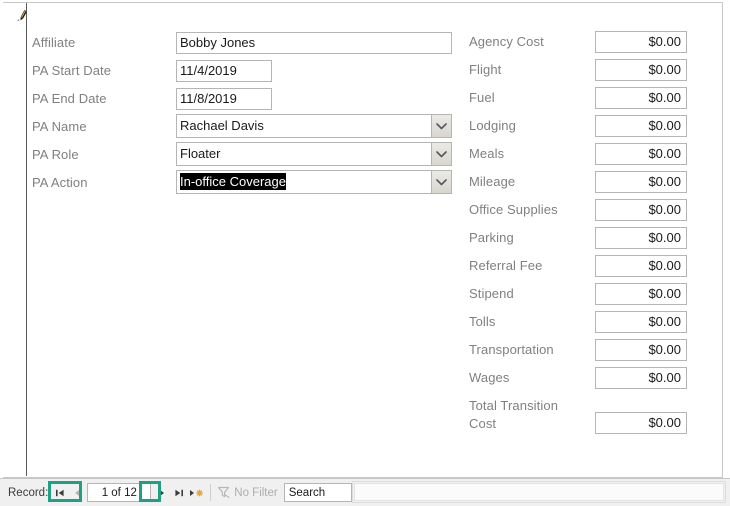 This screenshot has height=506, width=730. What do you see at coordinates (211, 492) in the screenshot?
I see `nav-separator` at bounding box center [211, 492].